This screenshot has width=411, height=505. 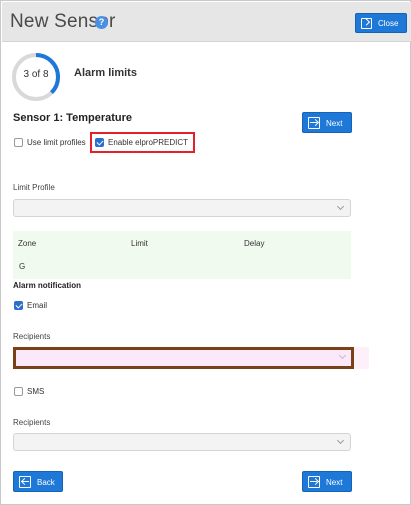 I want to click on email-label: Email, so click(x=37, y=305).